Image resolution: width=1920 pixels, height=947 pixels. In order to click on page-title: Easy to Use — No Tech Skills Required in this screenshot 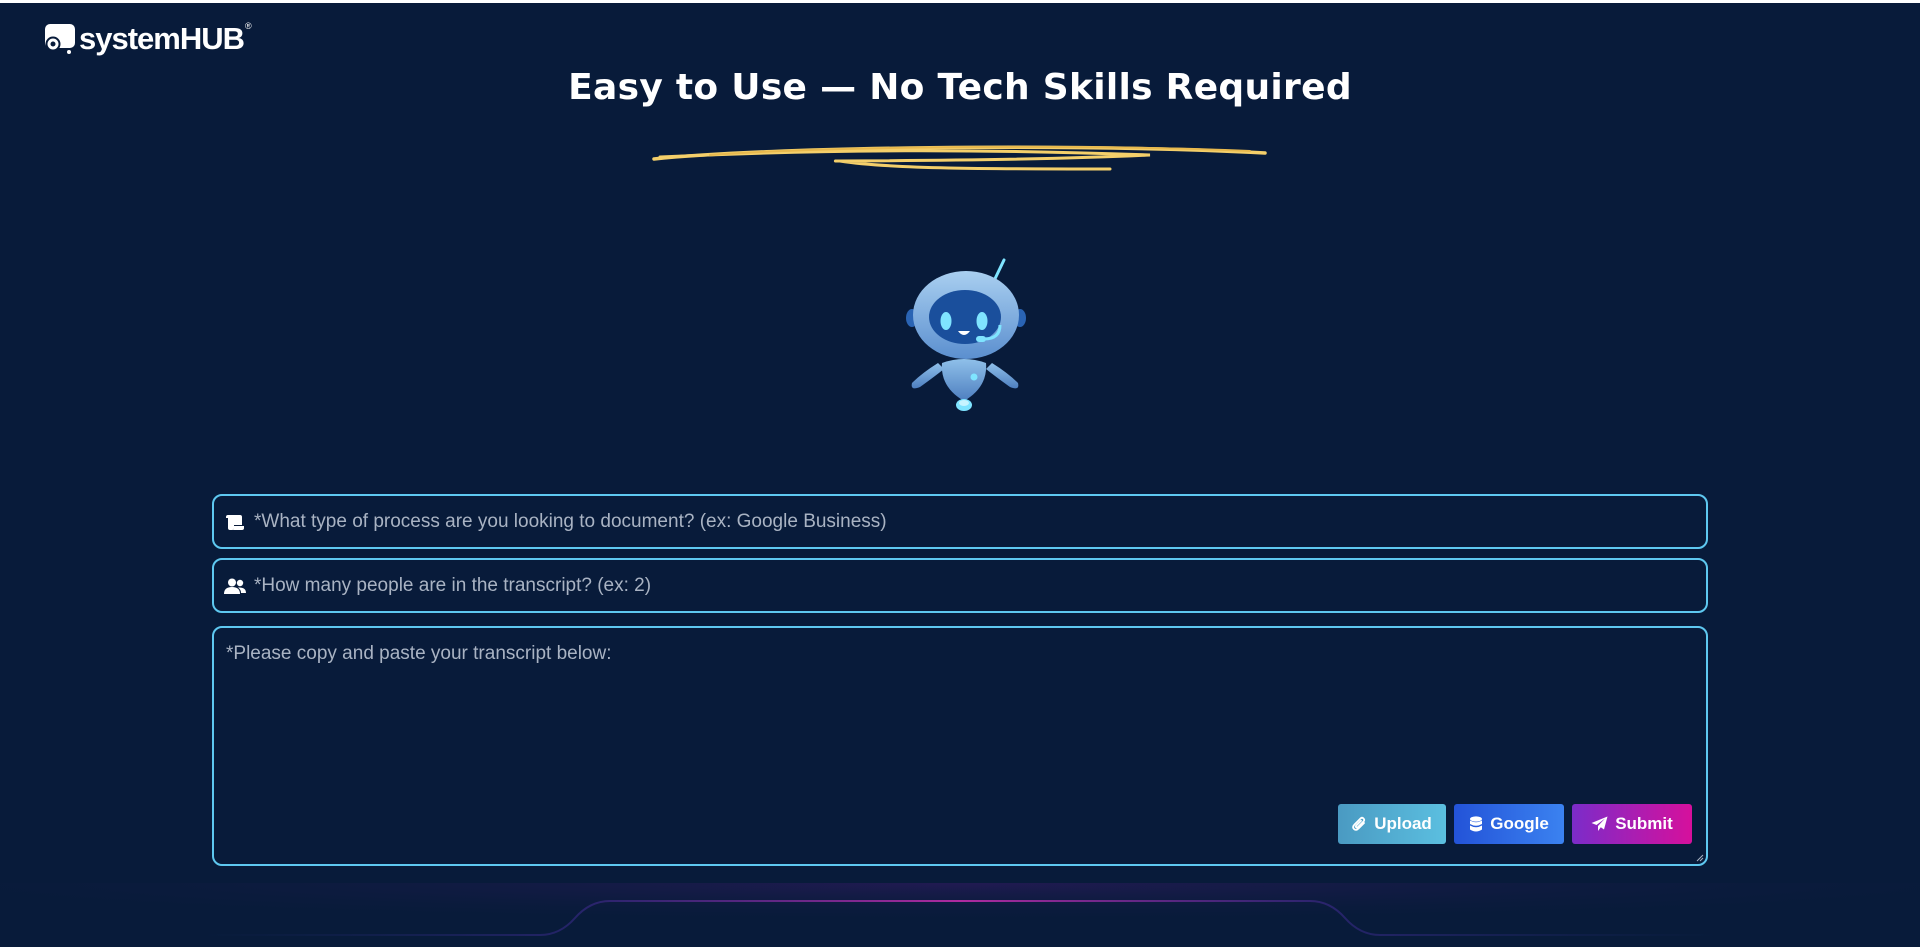, I will do `click(960, 87)`.